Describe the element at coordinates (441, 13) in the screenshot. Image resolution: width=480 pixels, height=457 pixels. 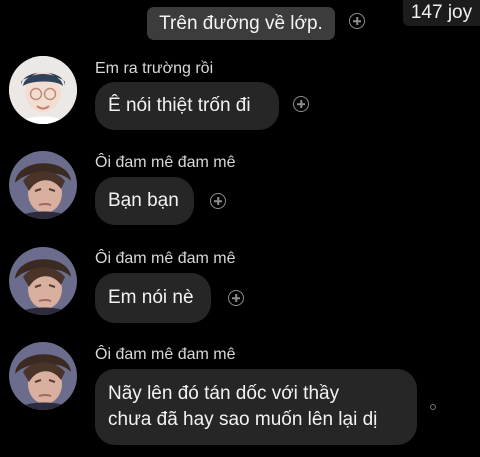
I see `joy-counter: 147 joy` at that location.